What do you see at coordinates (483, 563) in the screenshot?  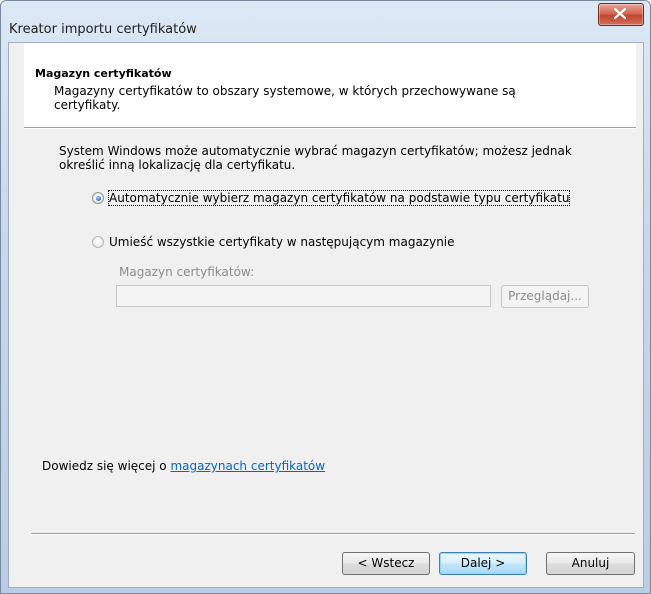 I see `next-button: Dalej >` at bounding box center [483, 563].